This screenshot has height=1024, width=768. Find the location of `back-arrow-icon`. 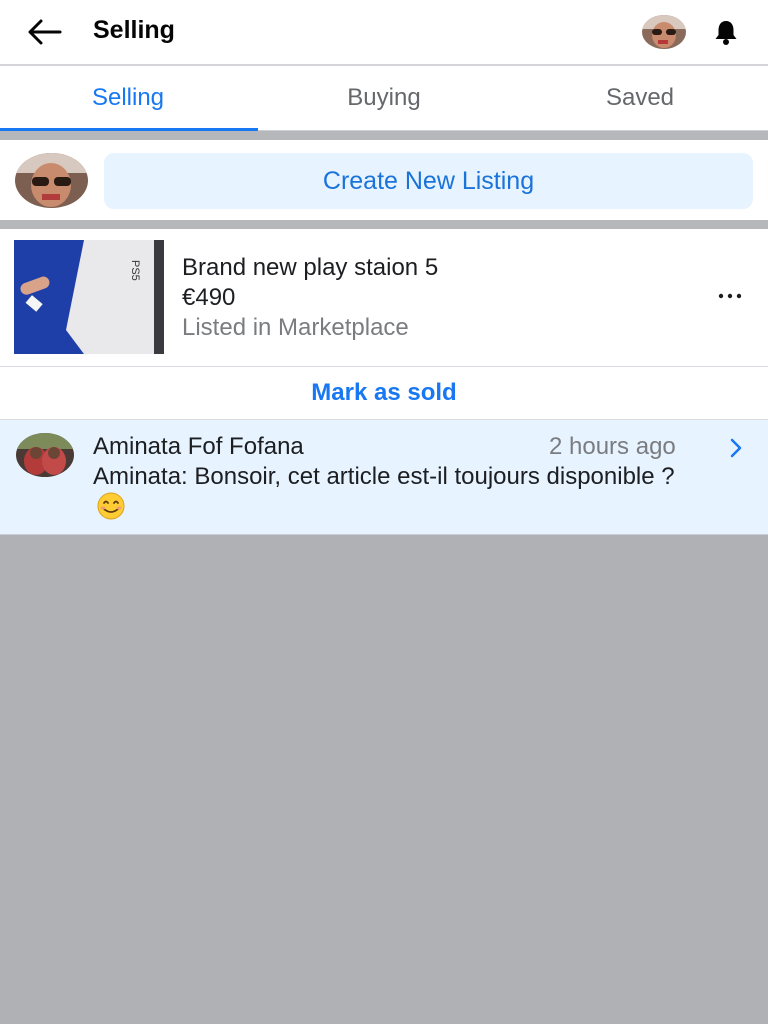

back-arrow-icon is located at coordinates (44, 32).